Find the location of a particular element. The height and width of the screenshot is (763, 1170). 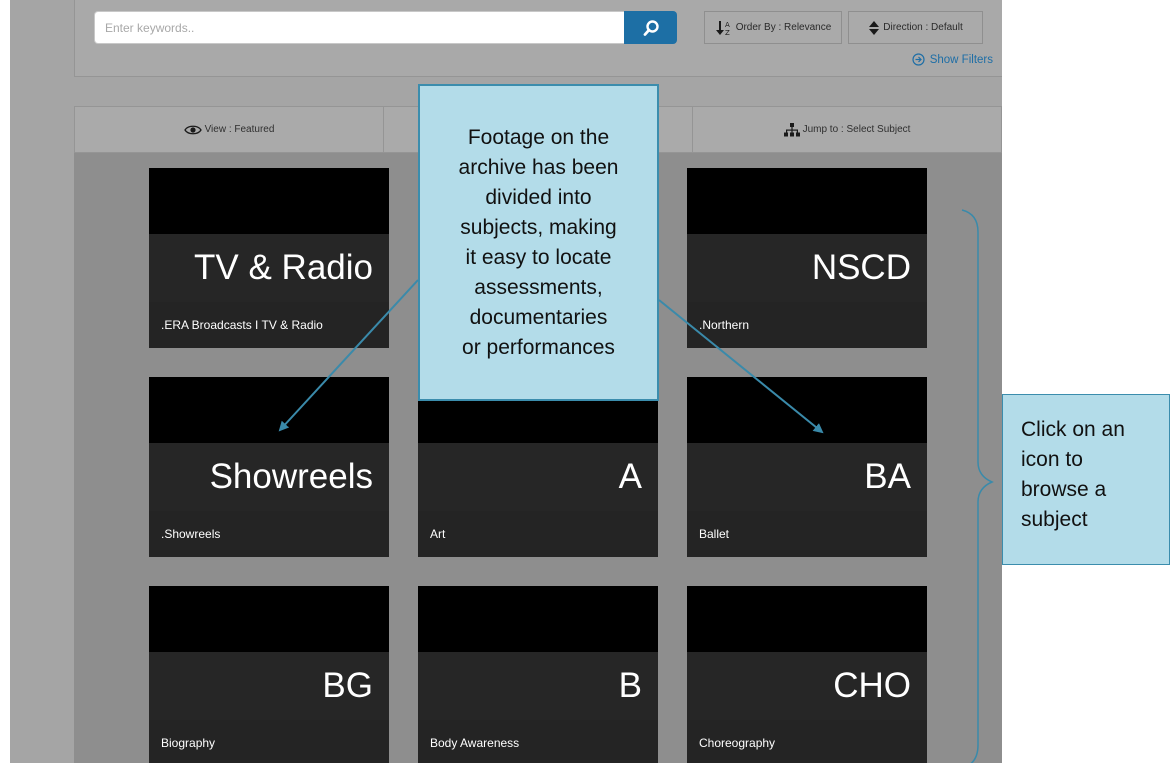

view-label: View : Featured is located at coordinates (239, 129).